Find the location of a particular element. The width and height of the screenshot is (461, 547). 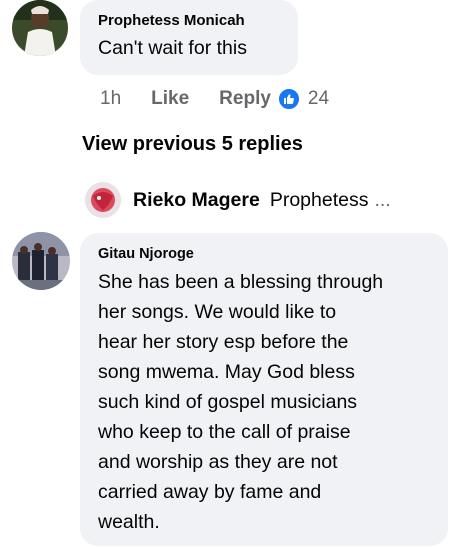

comment-line: song mwema. May God bless is located at coordinates (226, 372).